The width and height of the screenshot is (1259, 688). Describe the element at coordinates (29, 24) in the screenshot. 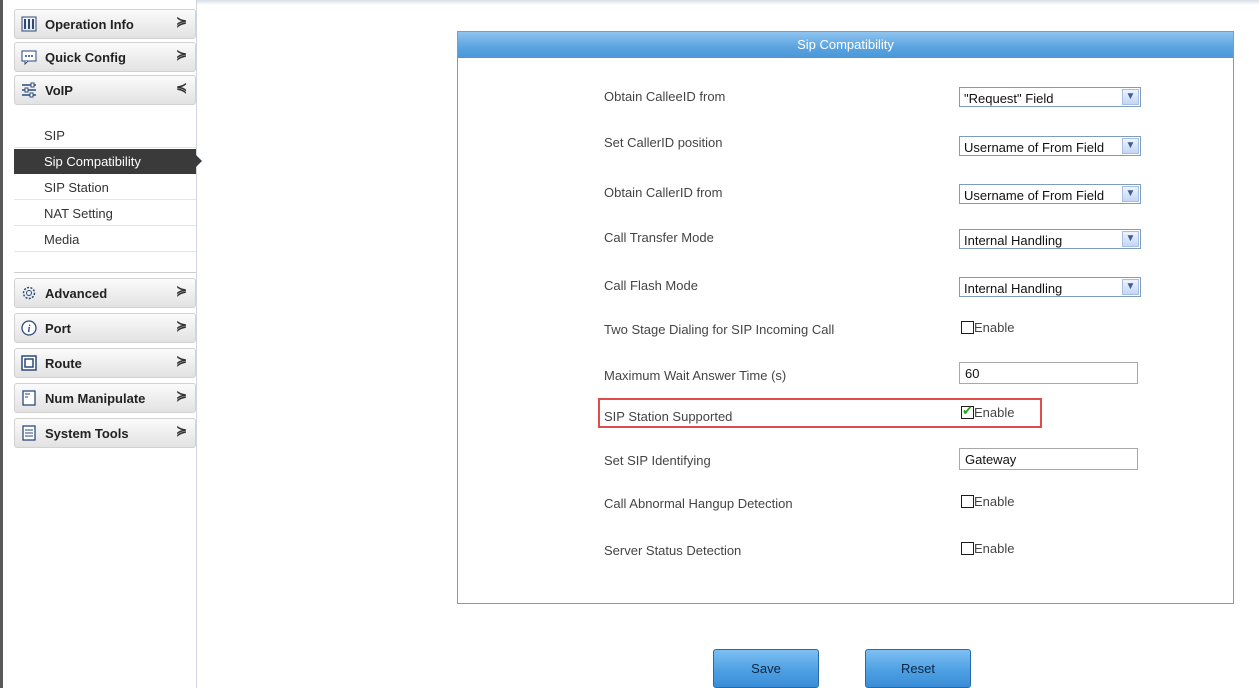

I see `bar-chart-icon` at that location.